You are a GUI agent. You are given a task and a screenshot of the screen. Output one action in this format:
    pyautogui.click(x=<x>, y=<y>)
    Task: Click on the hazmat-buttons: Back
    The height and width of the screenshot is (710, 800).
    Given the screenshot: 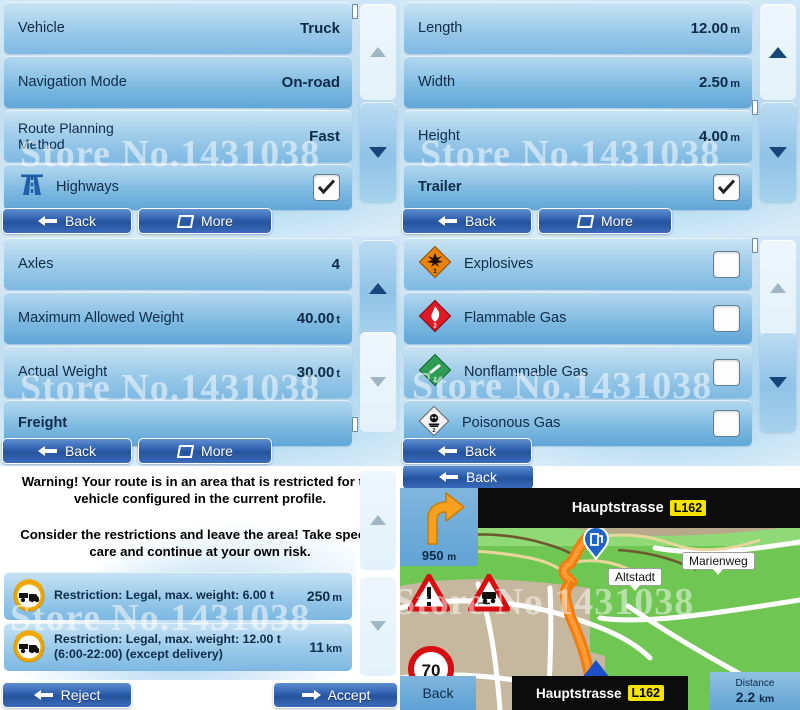 What is the action you would take?
    pyautogui.click(x=600, y=452)
    